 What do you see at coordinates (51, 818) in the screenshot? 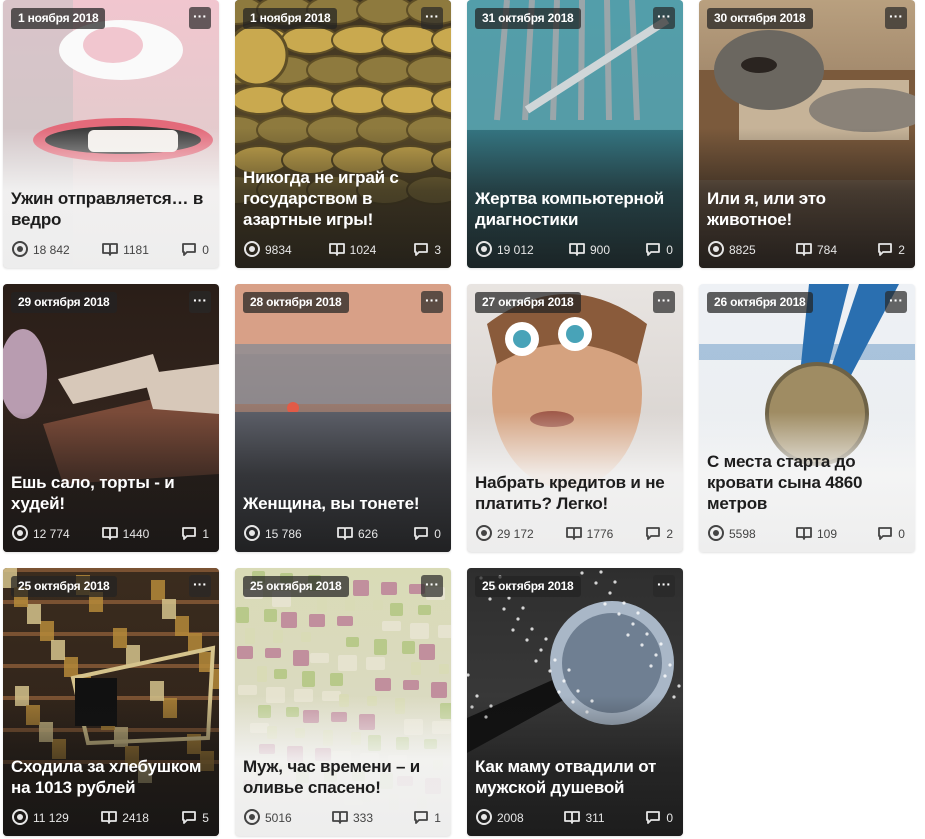
I see `views-count: 11 129` at bounding box center [51, 818].